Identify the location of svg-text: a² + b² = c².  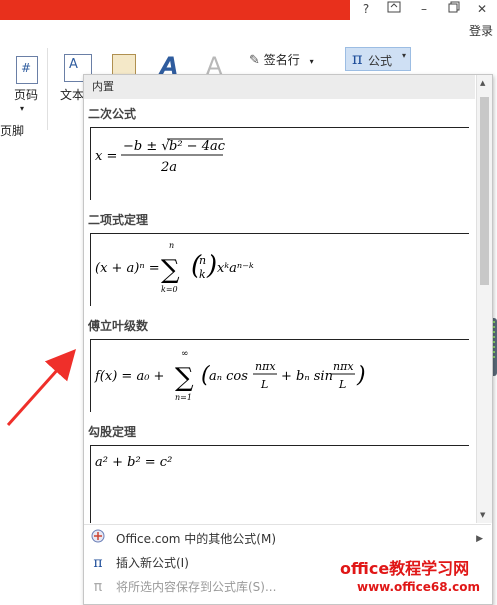
(133, 462).